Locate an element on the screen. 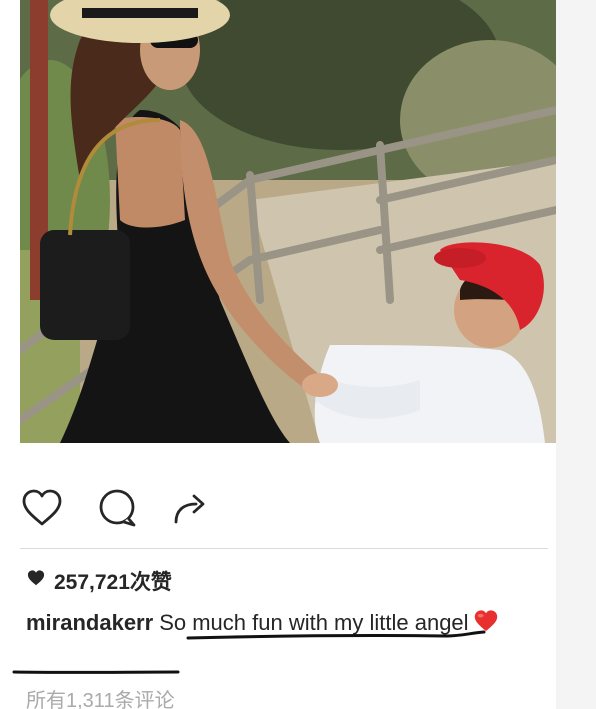  like-button-heart-outline-icon is located at coordinates (42, 508).